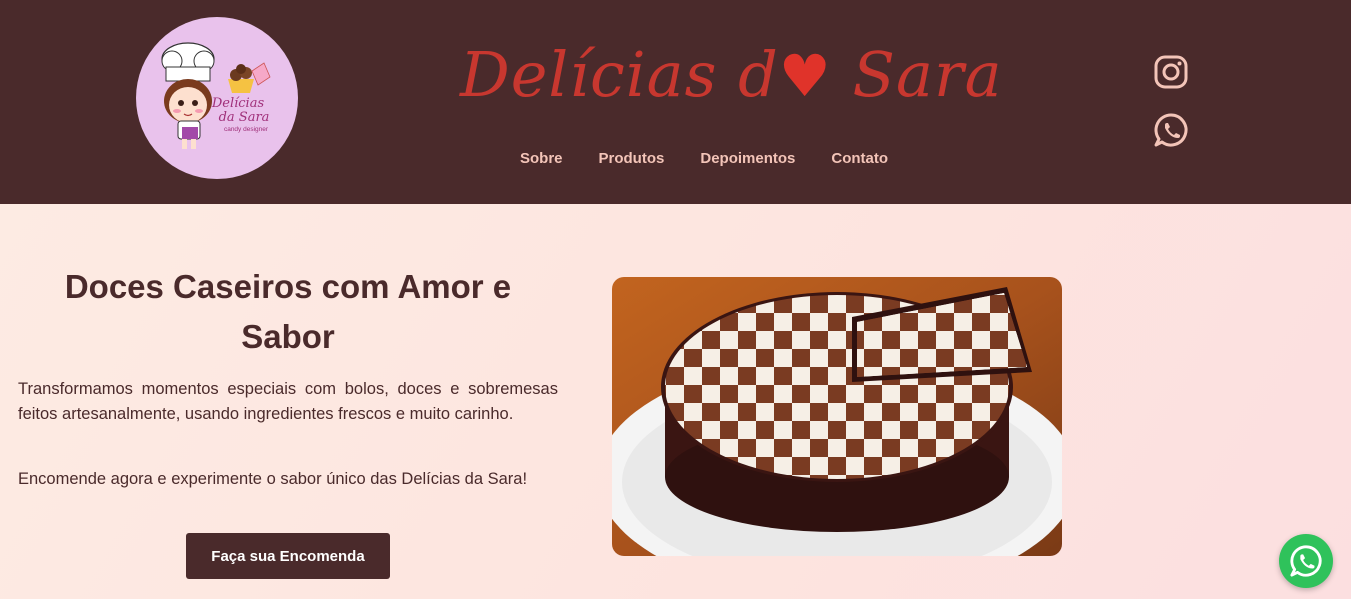  I want to click on main-nav: Sobre Produtos Depoimentos Contato, so click(704, 158).